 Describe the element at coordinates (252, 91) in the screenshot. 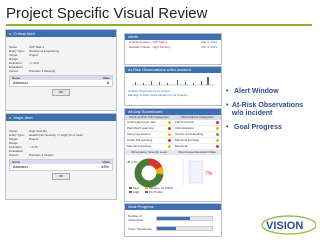

I see `bullet-item: • Alert Window` at that location.